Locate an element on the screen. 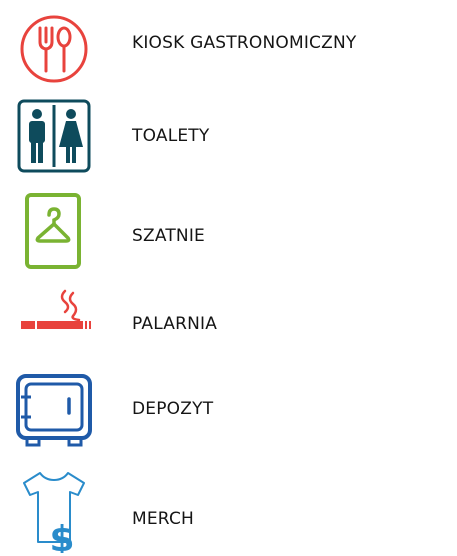 The width and height of the screenshot is (457, 556). legend-label-merch: MERCH is located at coordinates (163, 519).